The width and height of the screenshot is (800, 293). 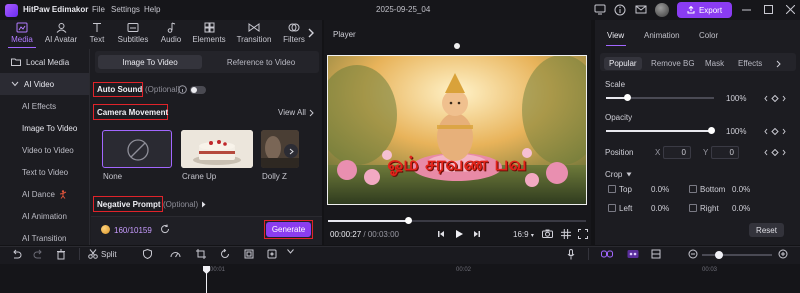 What do you see at coordinates (98, 9) in the screenshot?
I see `menu-file: File` at bounding box center [98, 9].